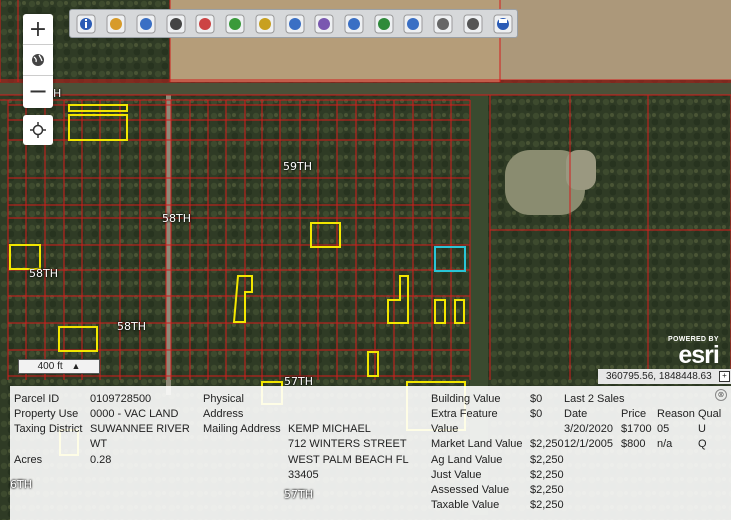 This screenshot has height=520, width=731. Describe the element at coordinates (536, 414) in the screenshot. I see `value-extra-feature: $0` at that location.